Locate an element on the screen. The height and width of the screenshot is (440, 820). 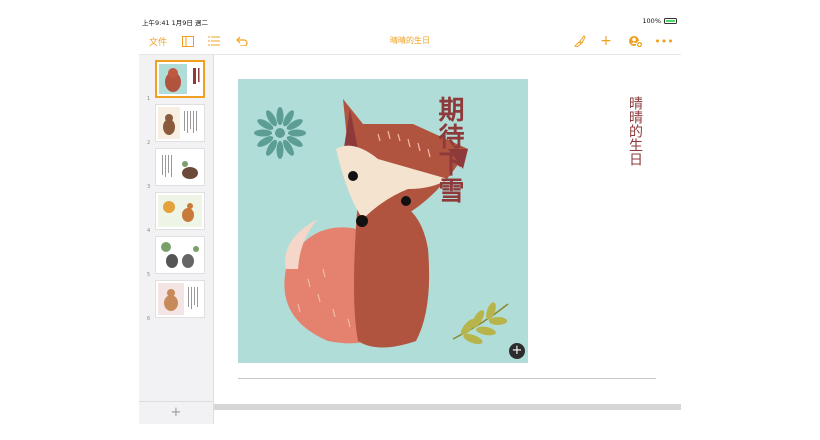
horizontal-scrollbar is located at coordinates (447, 407).